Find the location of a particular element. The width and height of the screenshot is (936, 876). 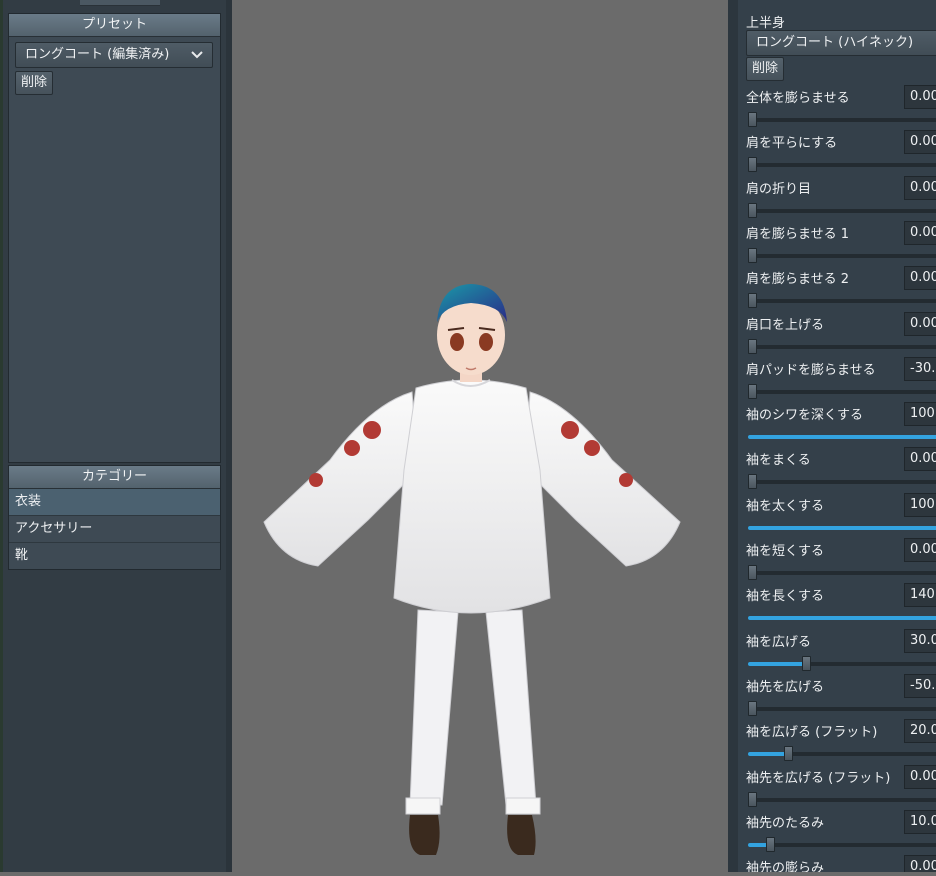

param-row: 袖先を広げる (フラット) 0.00 is located at coordinates (841, 787).